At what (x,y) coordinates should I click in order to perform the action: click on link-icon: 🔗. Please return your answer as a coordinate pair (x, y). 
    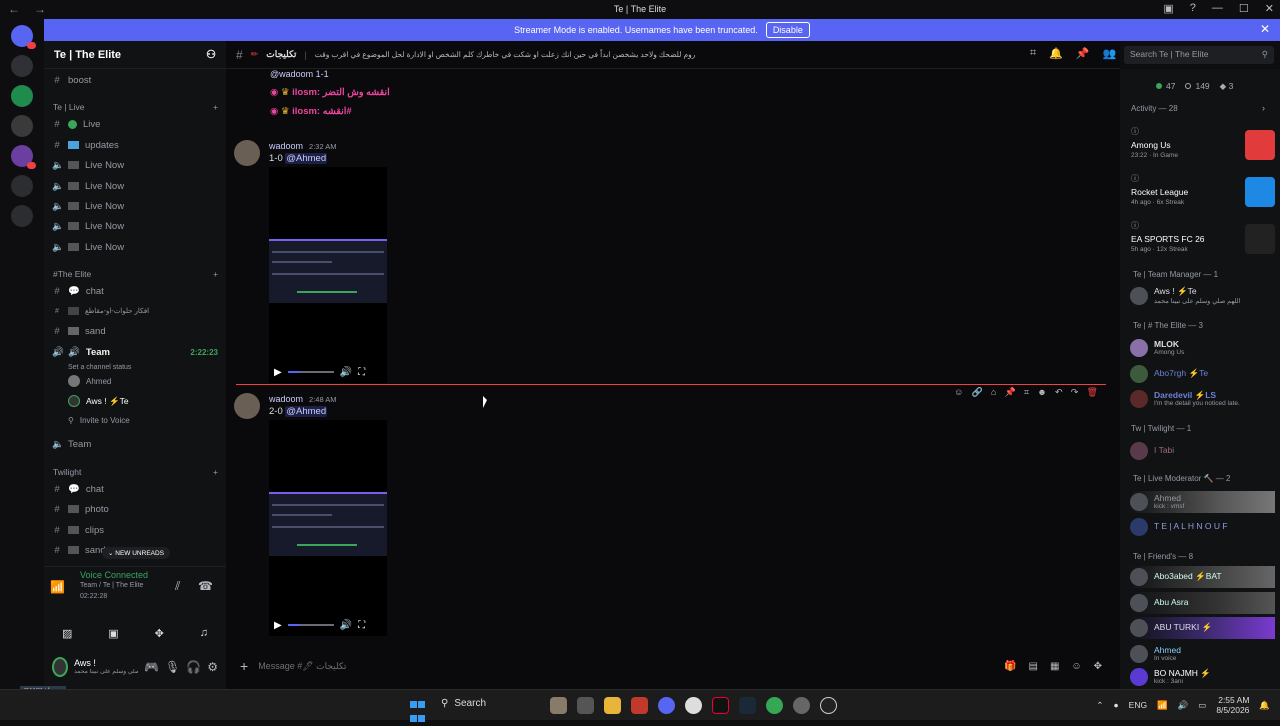
    Looking at the image, I should click on (977, 392).